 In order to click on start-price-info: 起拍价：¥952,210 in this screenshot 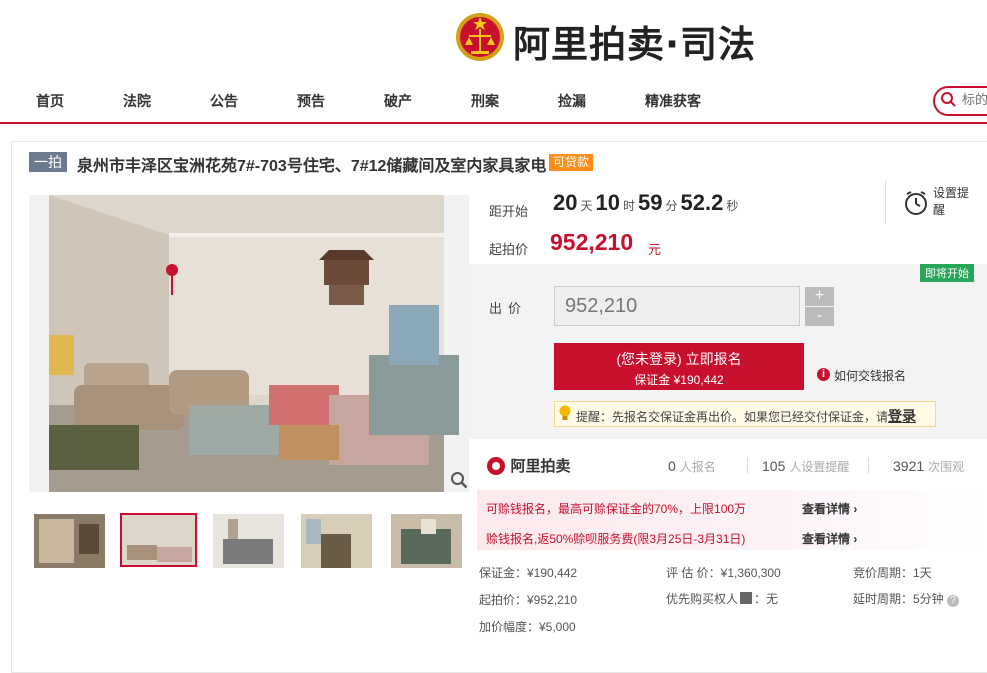, I will do `click(528, 600)`.